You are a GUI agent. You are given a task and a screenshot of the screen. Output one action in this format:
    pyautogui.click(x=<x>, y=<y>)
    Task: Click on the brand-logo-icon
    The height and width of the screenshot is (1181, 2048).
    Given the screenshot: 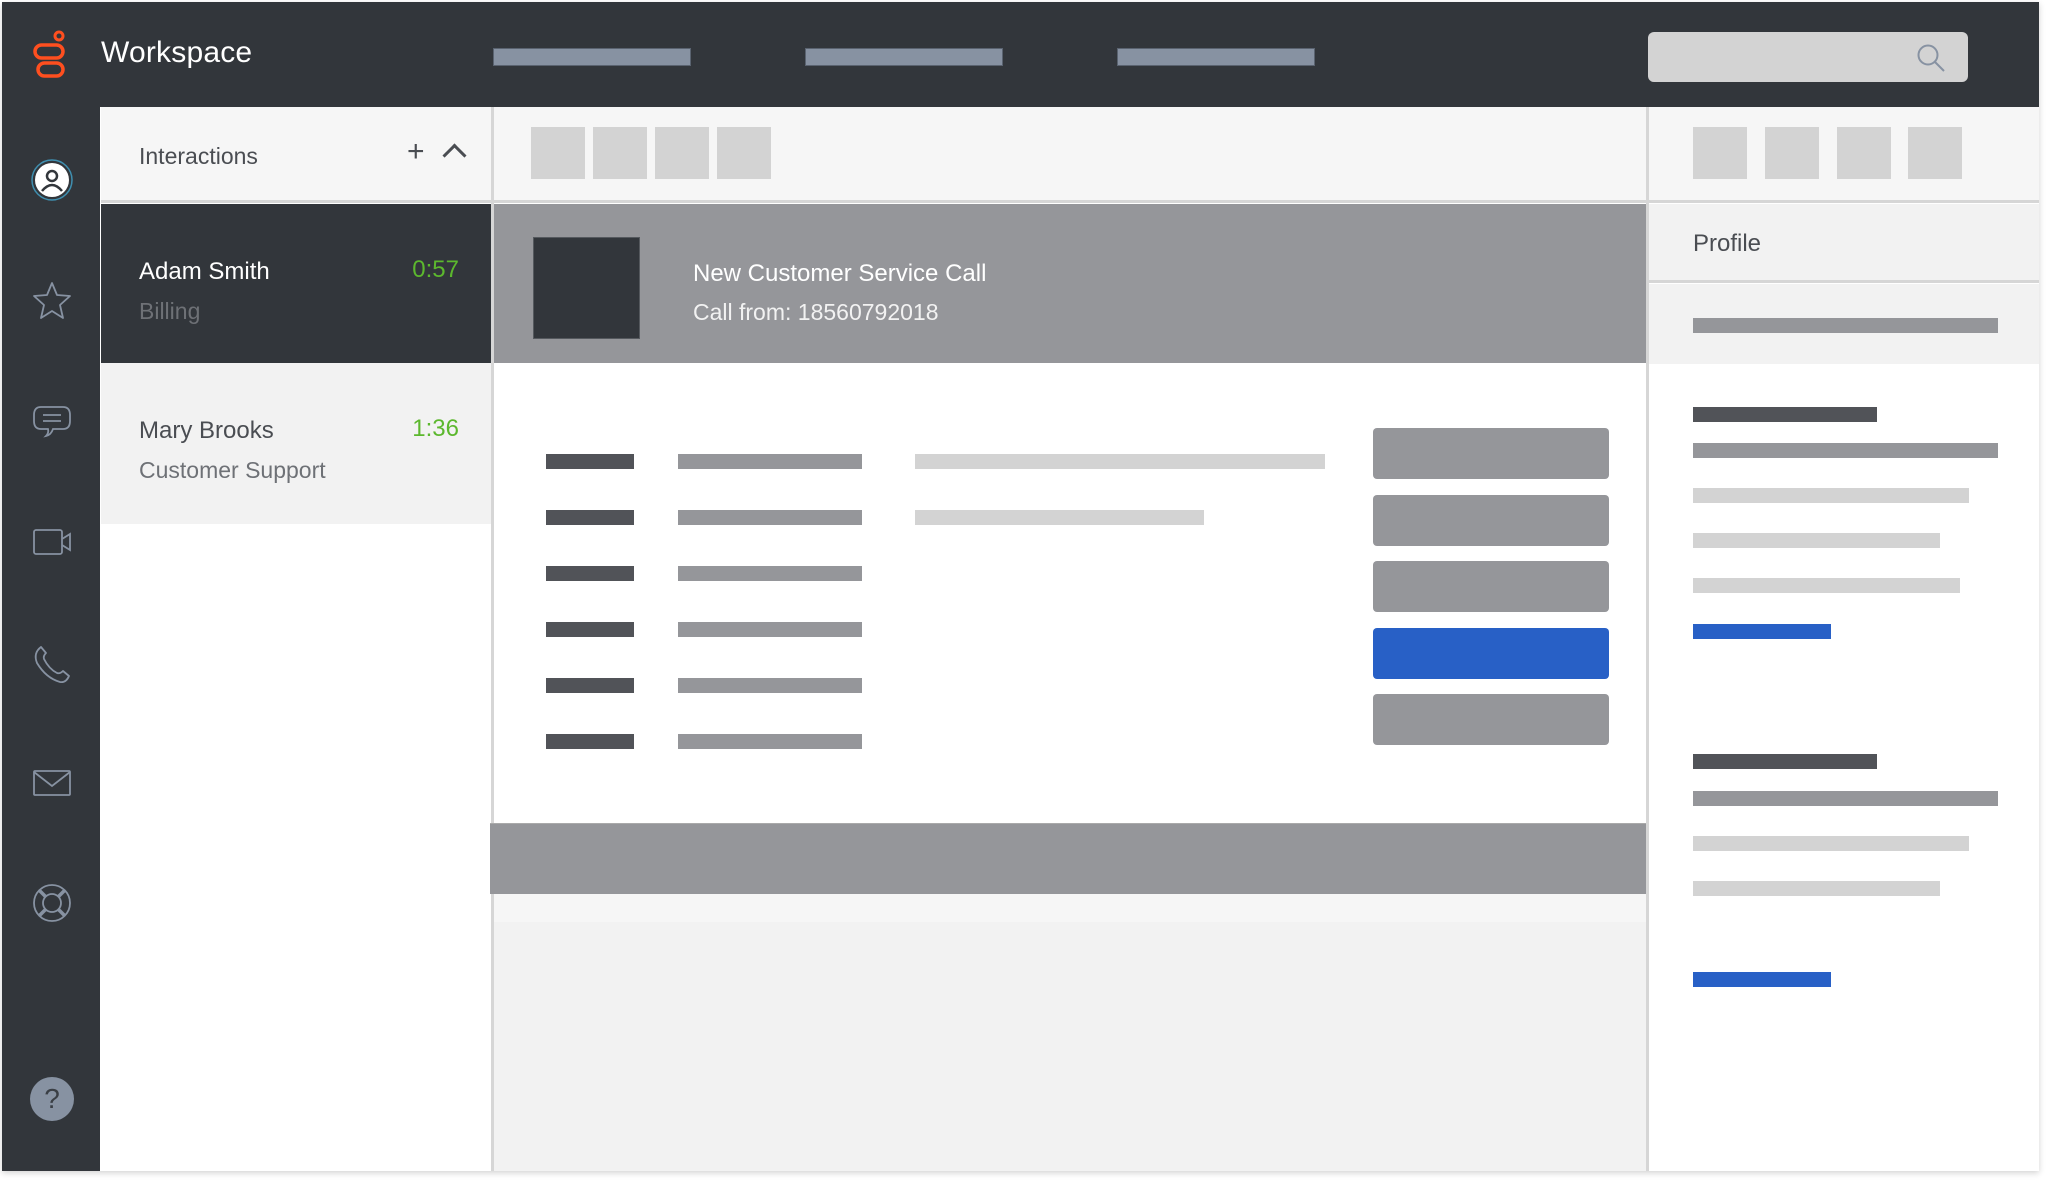 What is the action you would take?
    pyautogui.click(x=49, y=54)
    